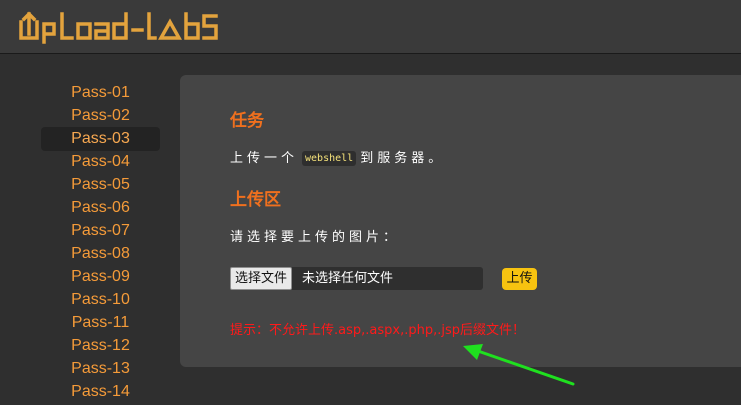  I want to click on file-input: 选择文件 未选择任何文件, so click(356, 278).